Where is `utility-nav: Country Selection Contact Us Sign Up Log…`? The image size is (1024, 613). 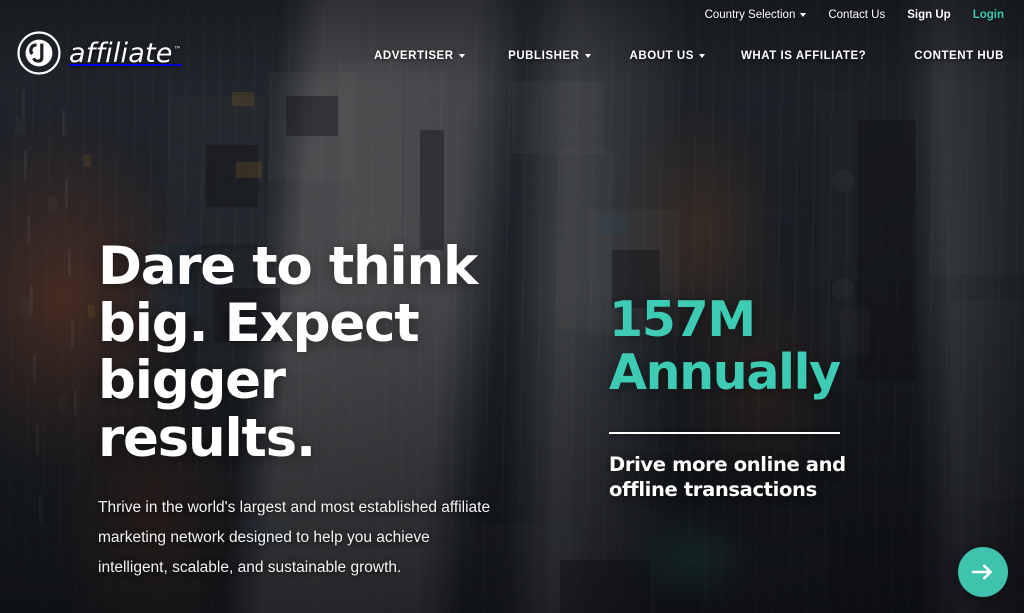 utility-nav: Country Selection Contact Us Sign Up Log… is located at coordinates (854, 15).